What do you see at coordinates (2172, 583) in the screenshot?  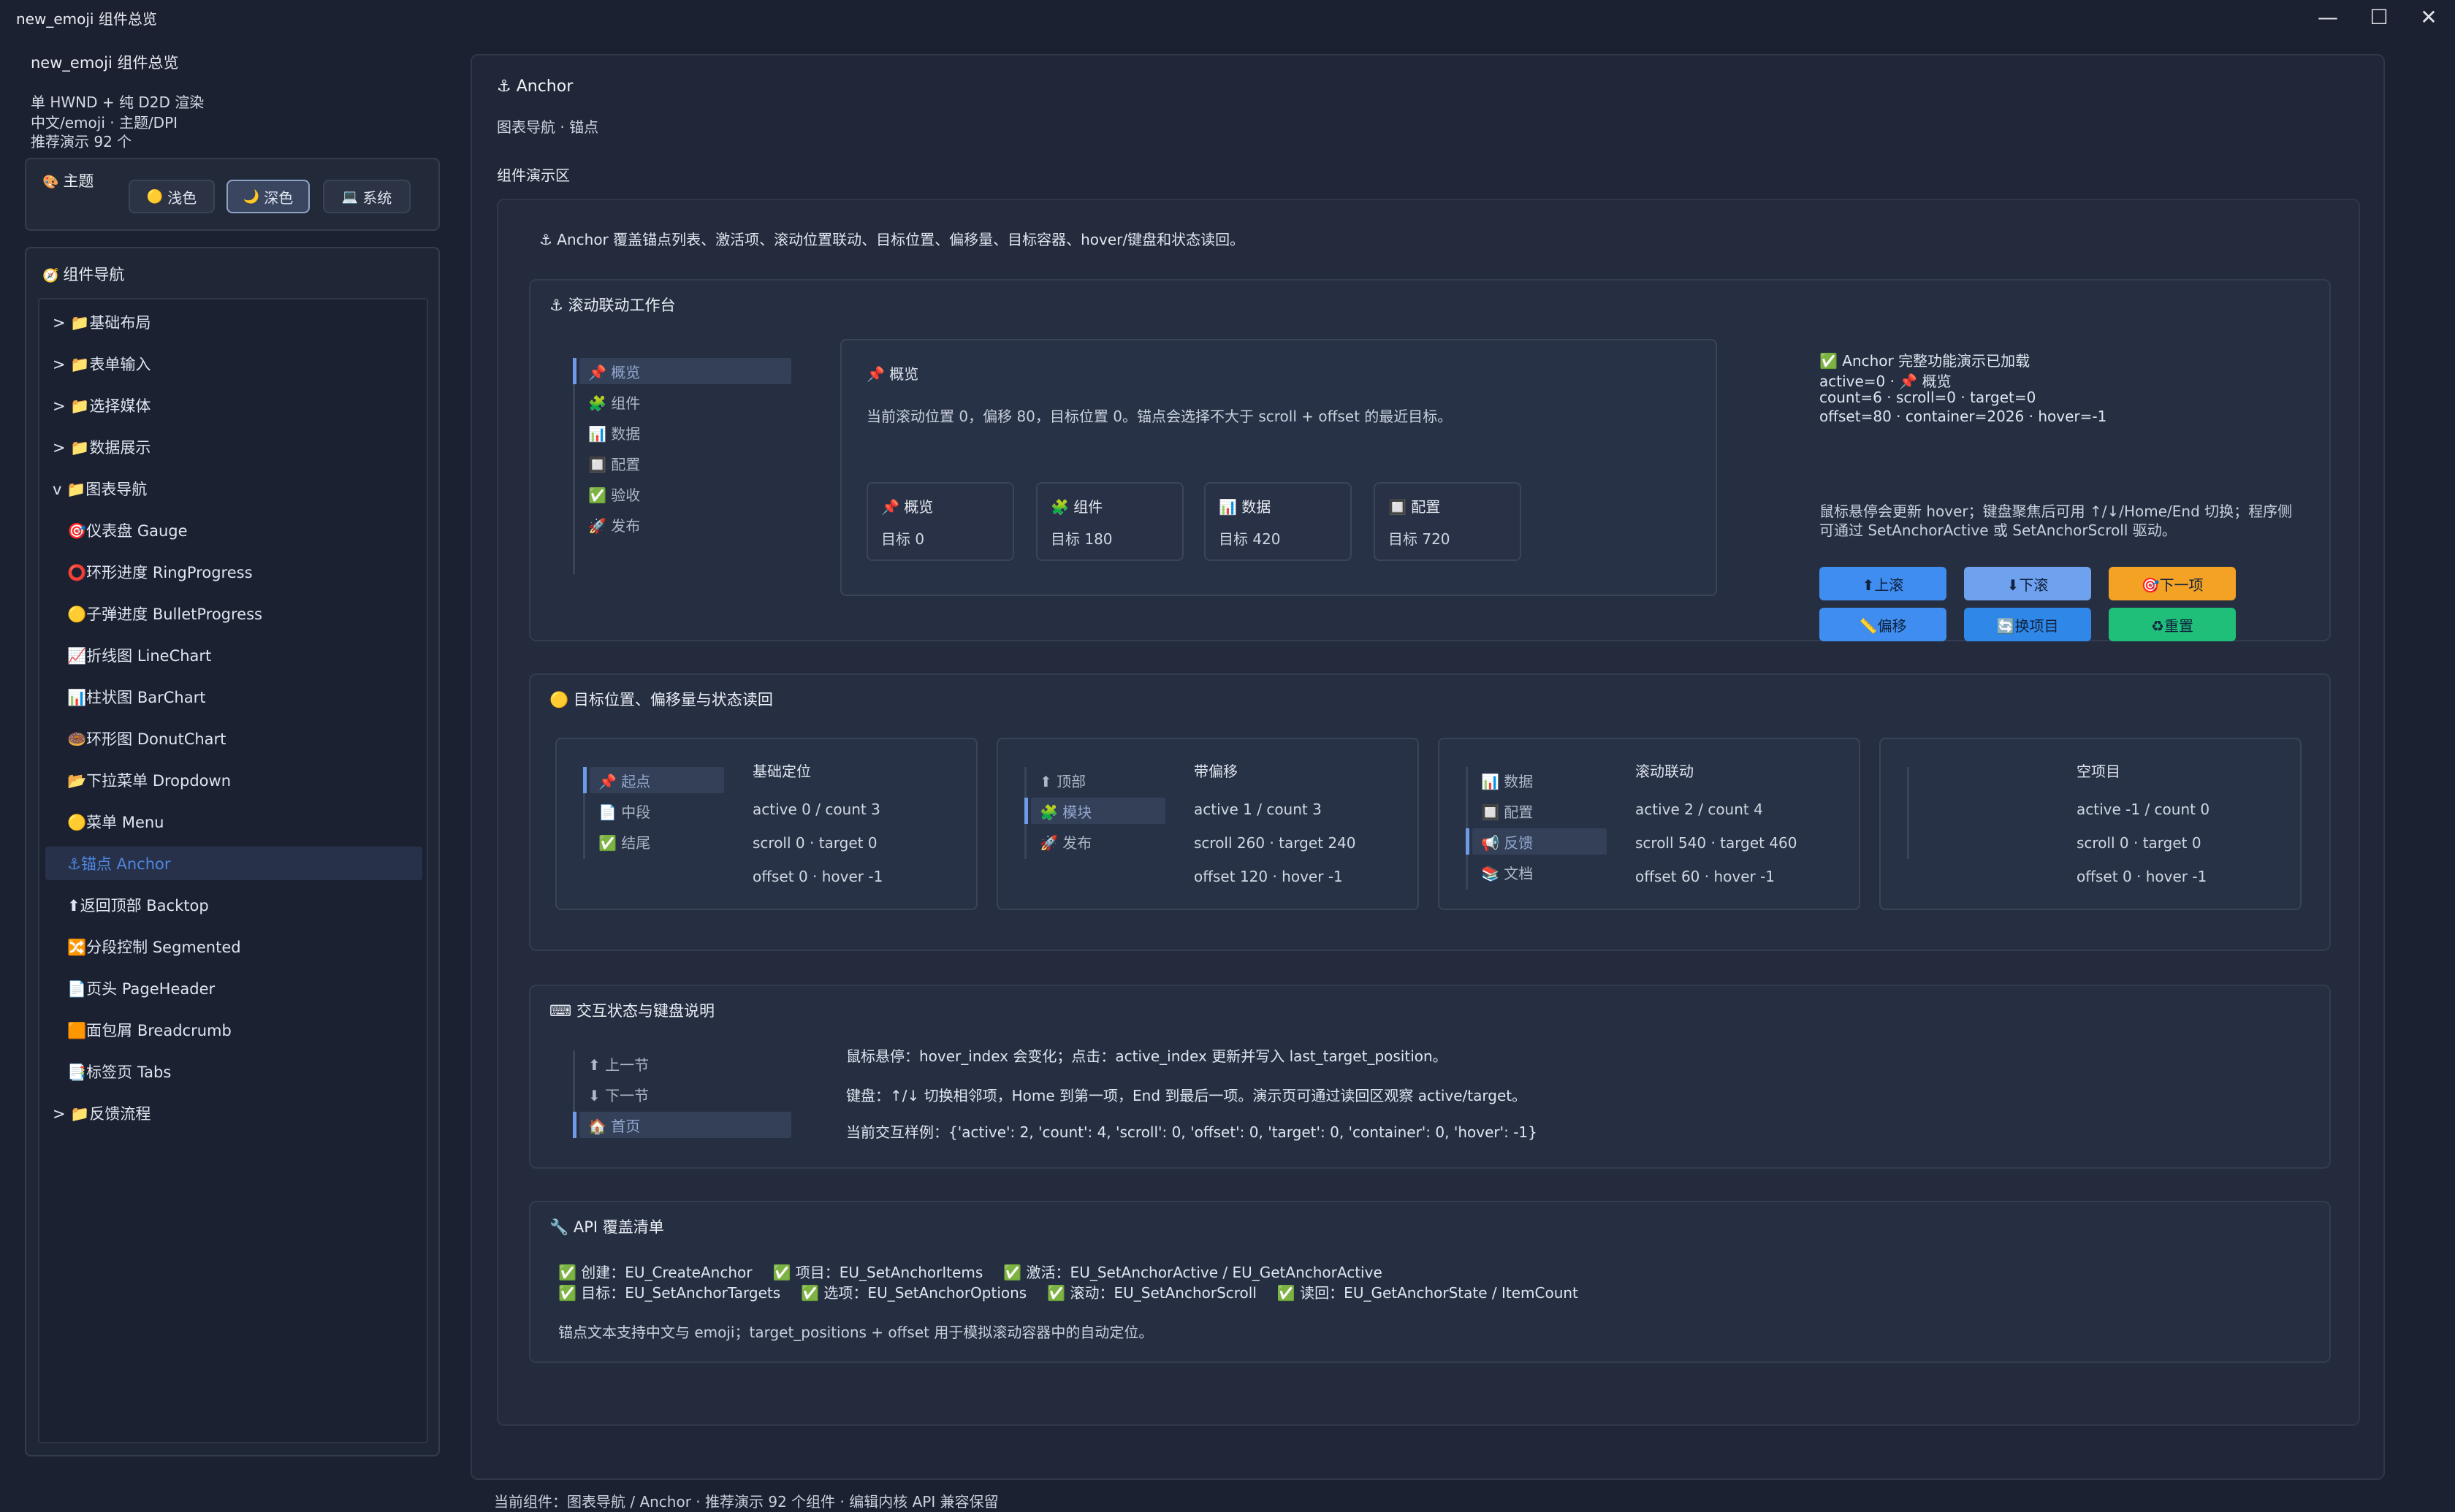 I see `next-item-button: 🎯下一项` at bounding box center [2172, 583].